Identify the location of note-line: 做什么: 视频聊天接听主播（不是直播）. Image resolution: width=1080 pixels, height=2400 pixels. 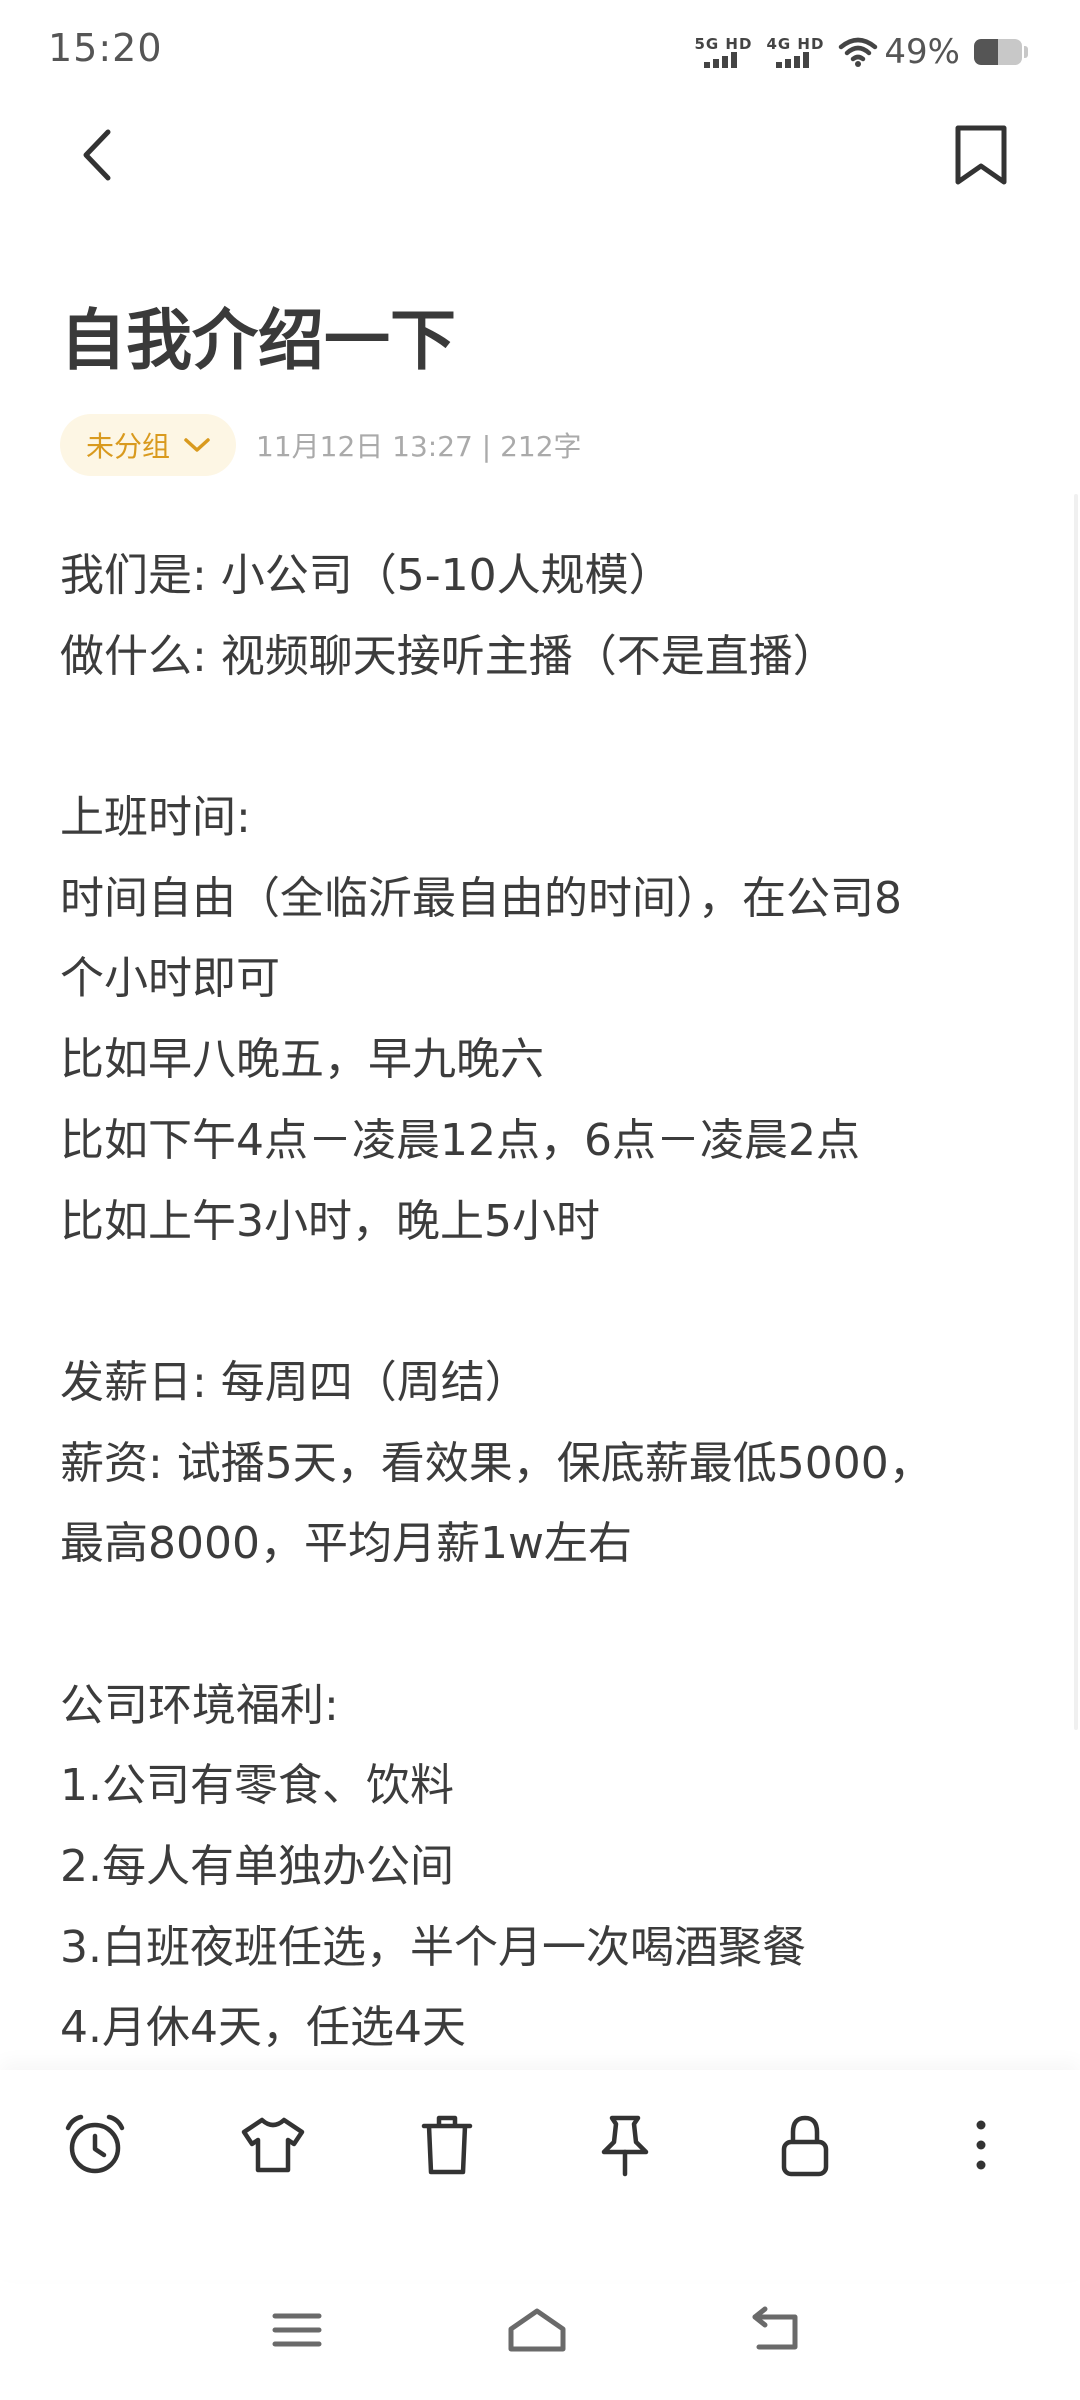
(448, 656).